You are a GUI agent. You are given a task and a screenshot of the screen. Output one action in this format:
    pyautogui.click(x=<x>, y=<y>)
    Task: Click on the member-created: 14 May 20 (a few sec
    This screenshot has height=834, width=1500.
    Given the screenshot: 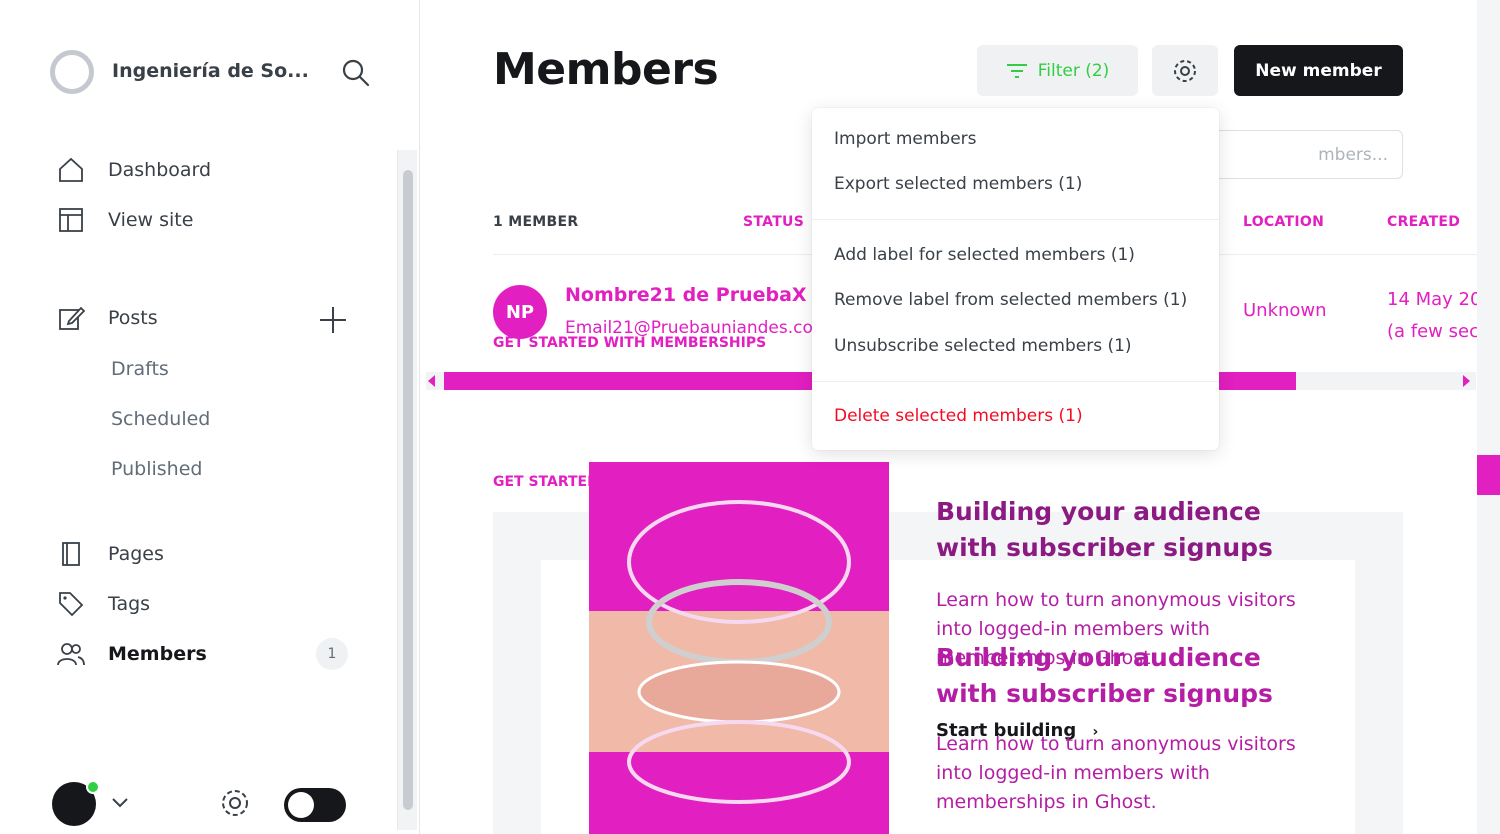 What is the action you would take?
    pyautogui.click(x=1434, y=316)
    